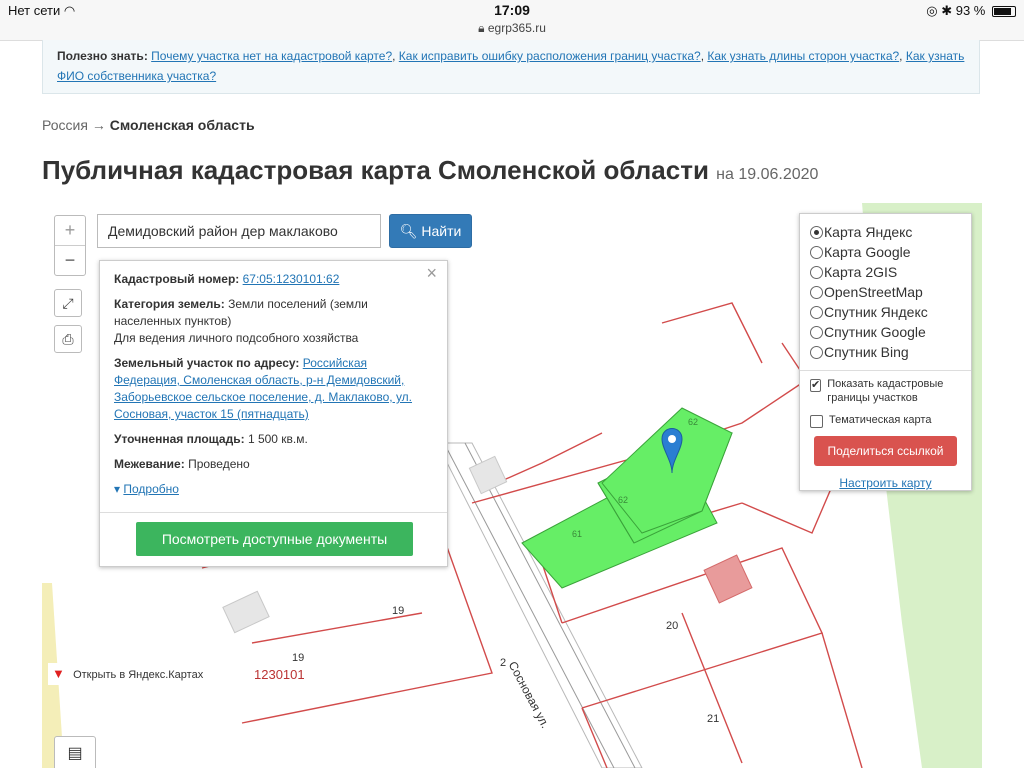 This screenshot has width=1024, height=768. What do you see at coordinates (431, 273) in the screenshot?
I see `close-icon: ×` at bounding box center [431, 273].